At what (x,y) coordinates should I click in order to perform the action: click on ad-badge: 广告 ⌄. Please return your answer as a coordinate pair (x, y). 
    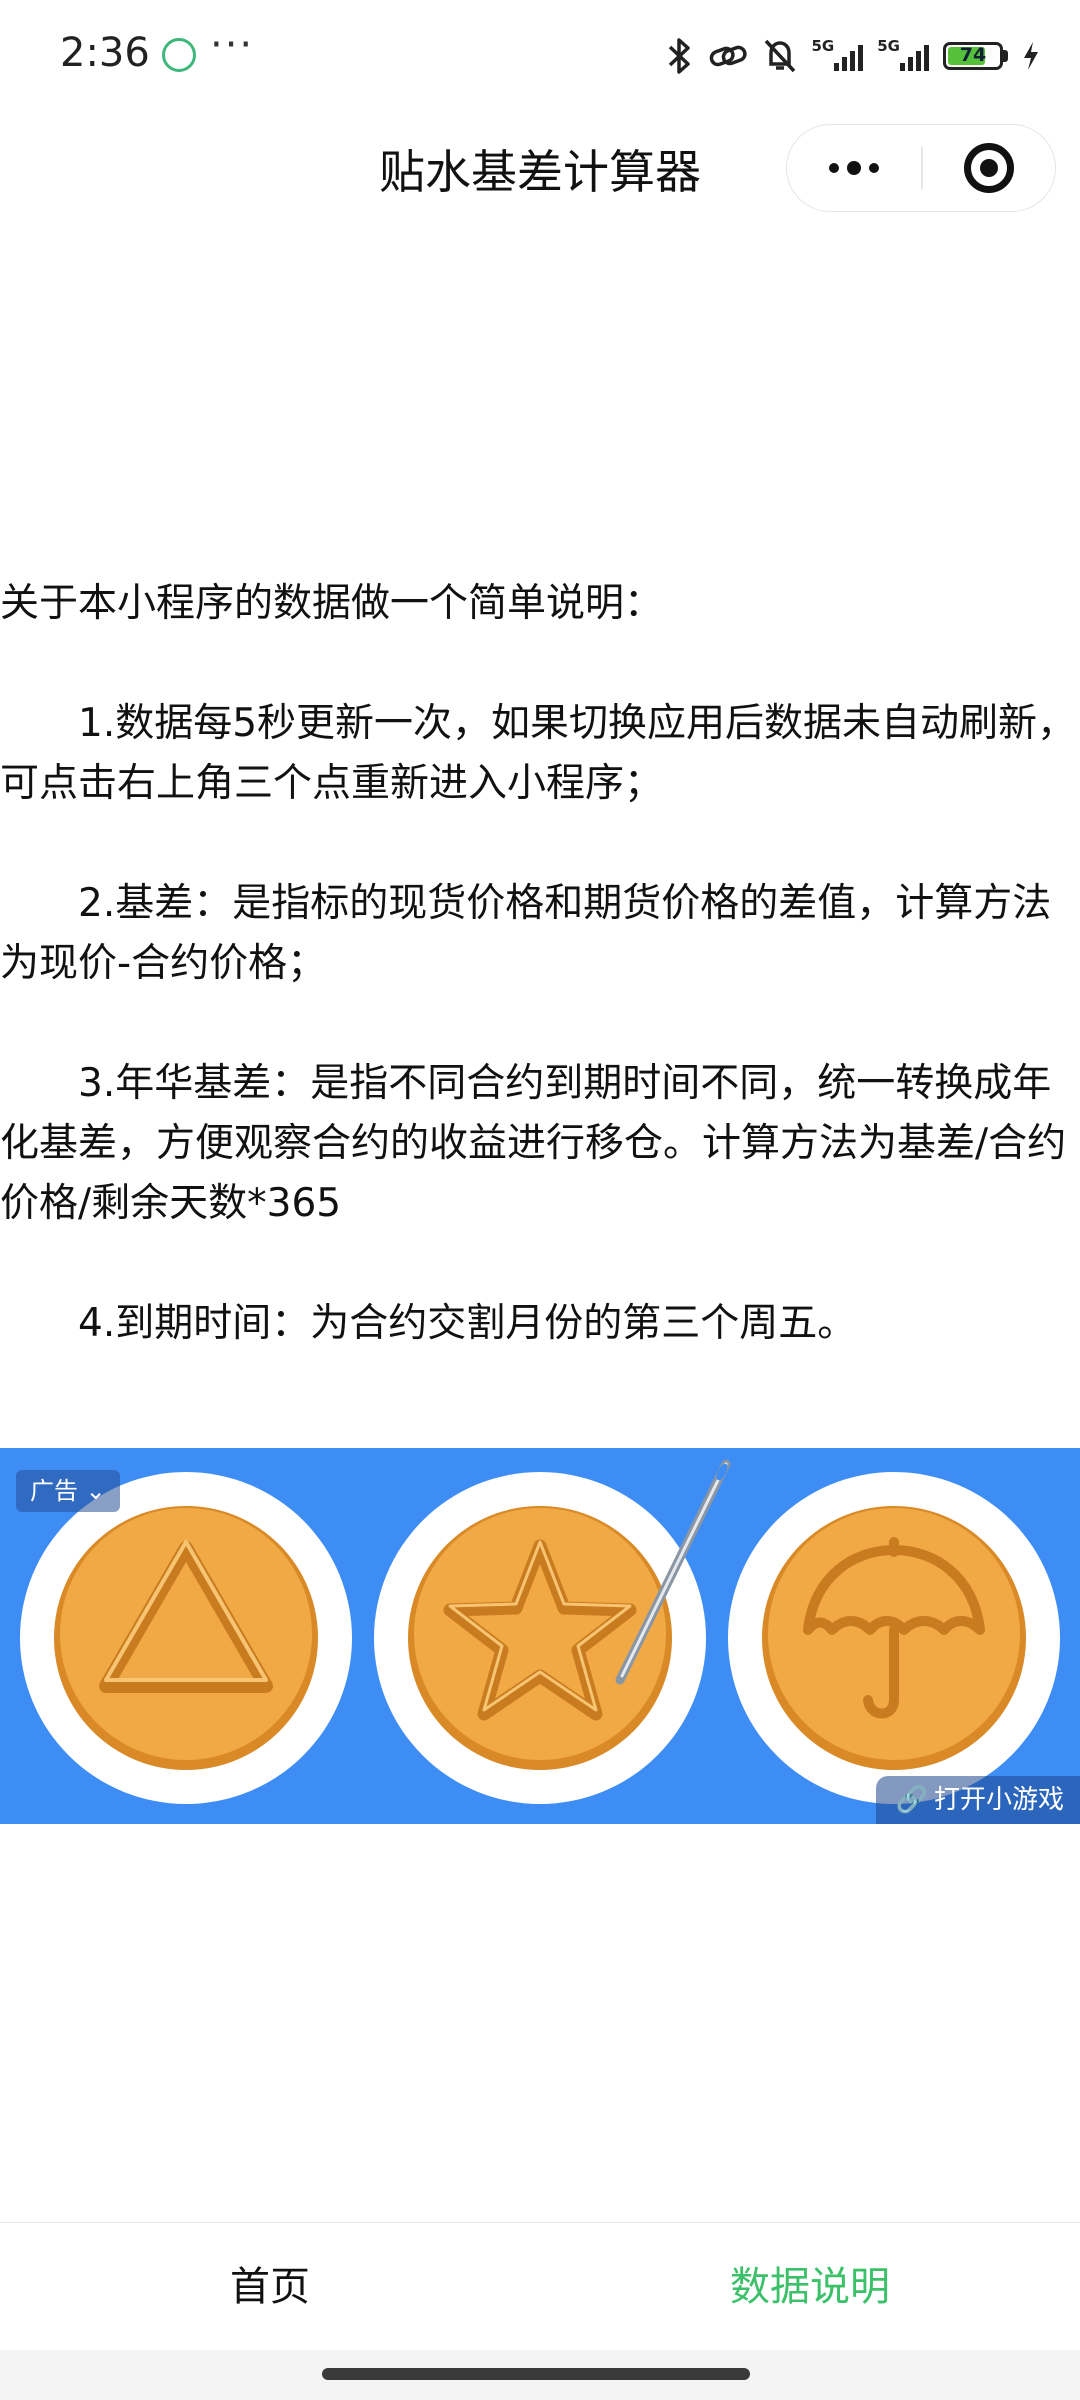
    Looking at the image, I should click on (68, 1491).